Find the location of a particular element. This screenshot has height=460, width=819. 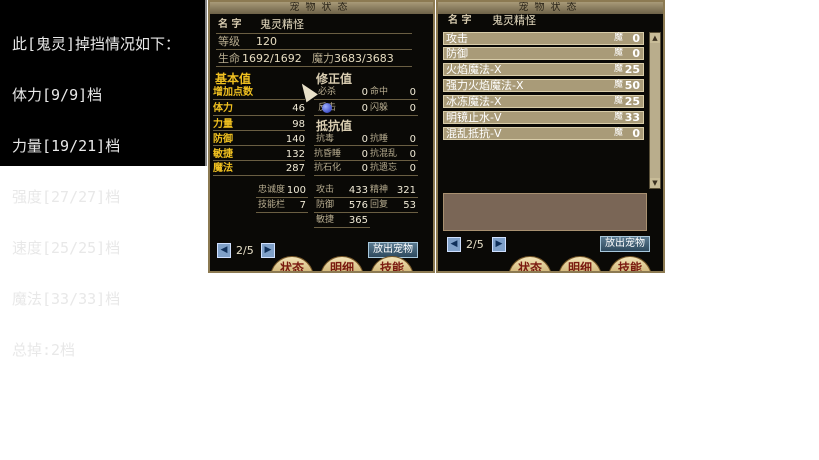

console-line: 速度[25/25]档 is located at coordinates (66, 248).